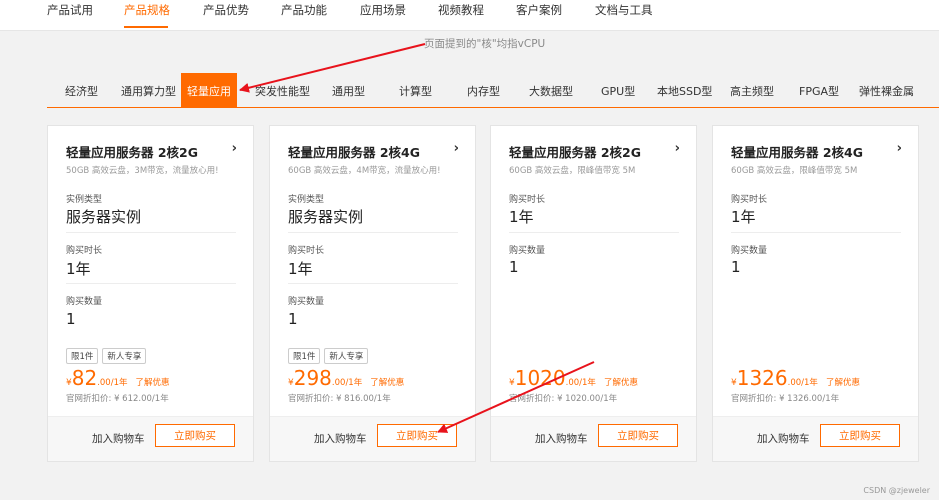 This screenshot has height=500, width=939. What do you see at coordinates (896, 490) in the screenshot?
I see `watermark: CSDN @zjeweler` at bounding box center [896, 490].